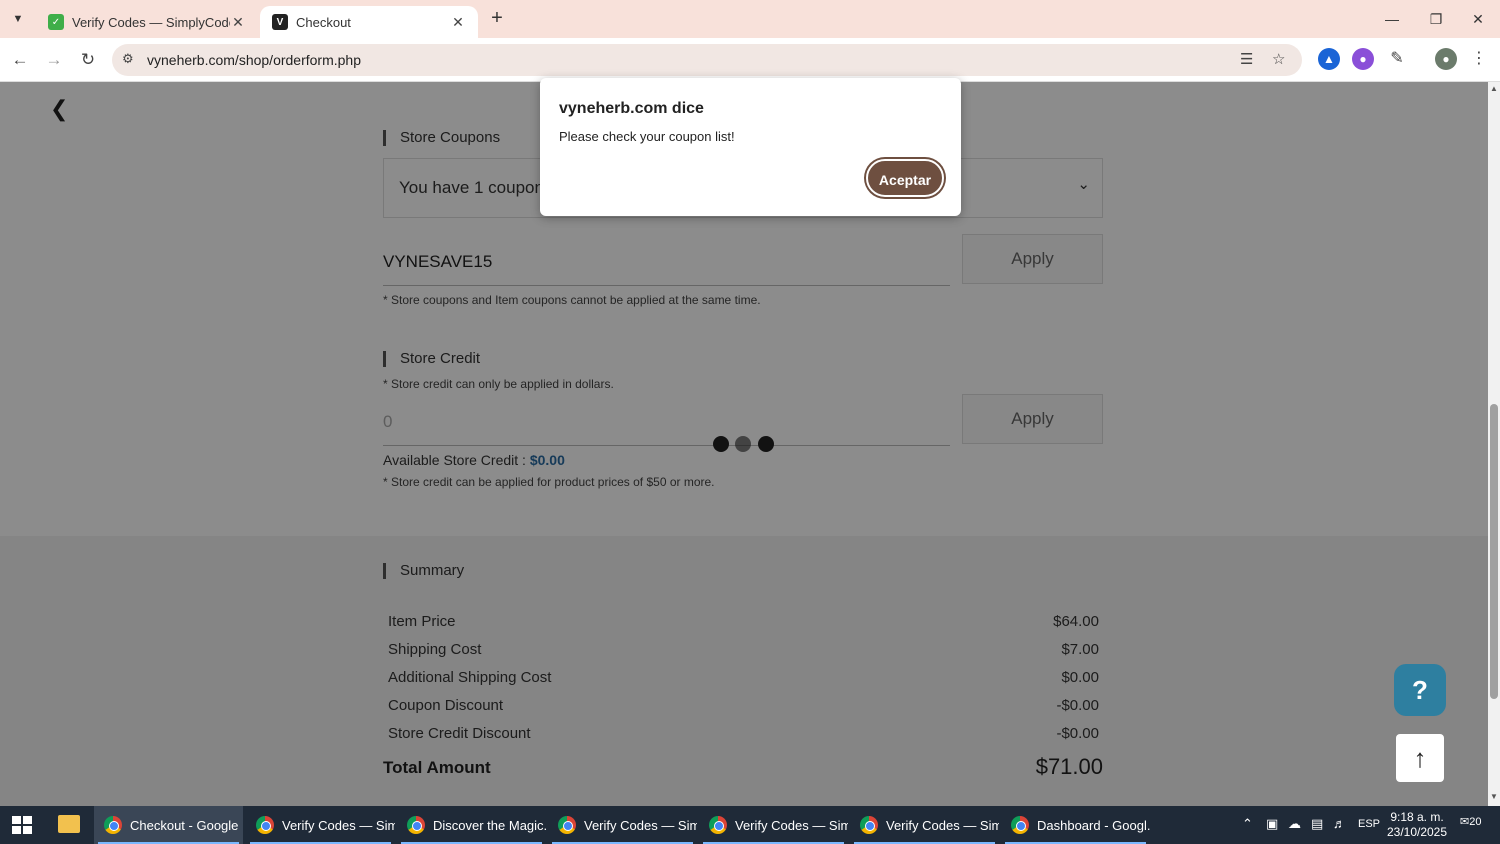  What do you see at coordinates (18, 19) in the screenshot?
I see `tab-search-chevron-icon: ▼` at bounding box center [18, 19].